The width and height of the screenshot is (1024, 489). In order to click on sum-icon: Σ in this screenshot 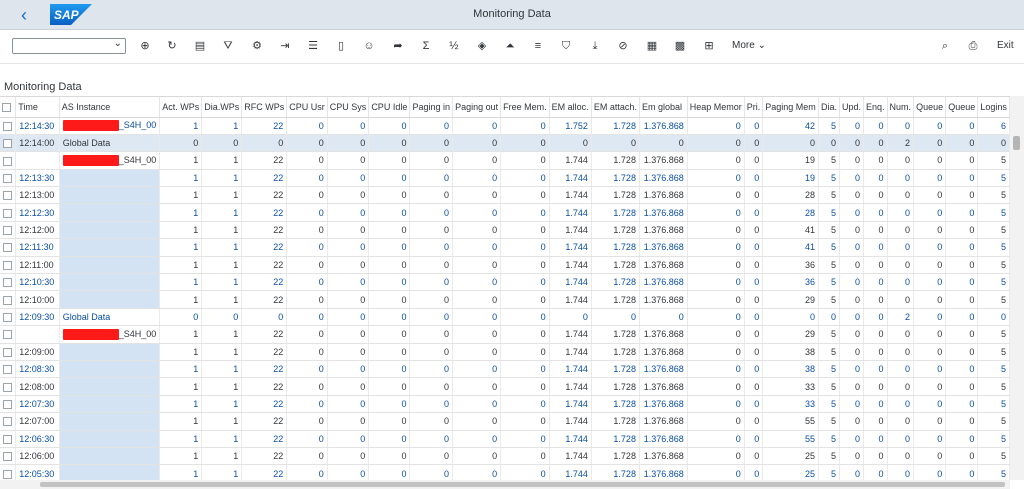, I will do `click(426, 46)`.